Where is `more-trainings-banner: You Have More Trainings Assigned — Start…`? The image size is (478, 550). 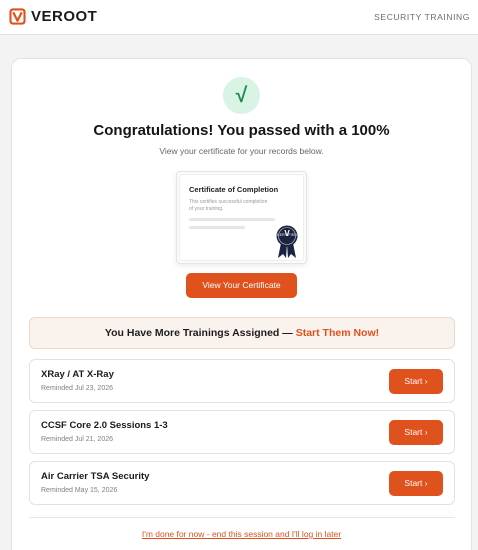 more-trainings-banner: You Have More Trainings Assigned — Start… is located at coordinates (242, 333).